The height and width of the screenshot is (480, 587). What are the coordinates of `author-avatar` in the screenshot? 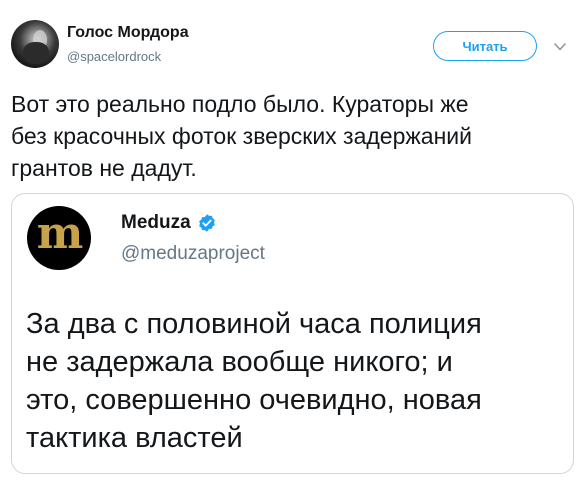 It's located at (35, 44).